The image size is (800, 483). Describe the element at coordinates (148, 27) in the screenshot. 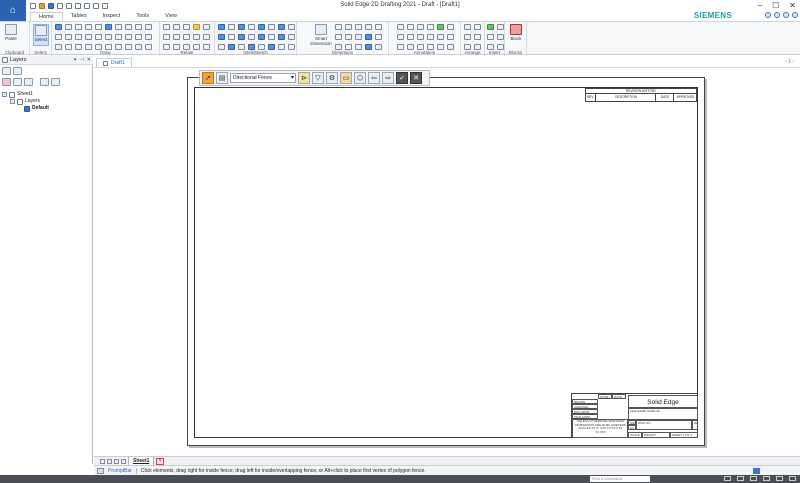

I see `split-icon` at that location.